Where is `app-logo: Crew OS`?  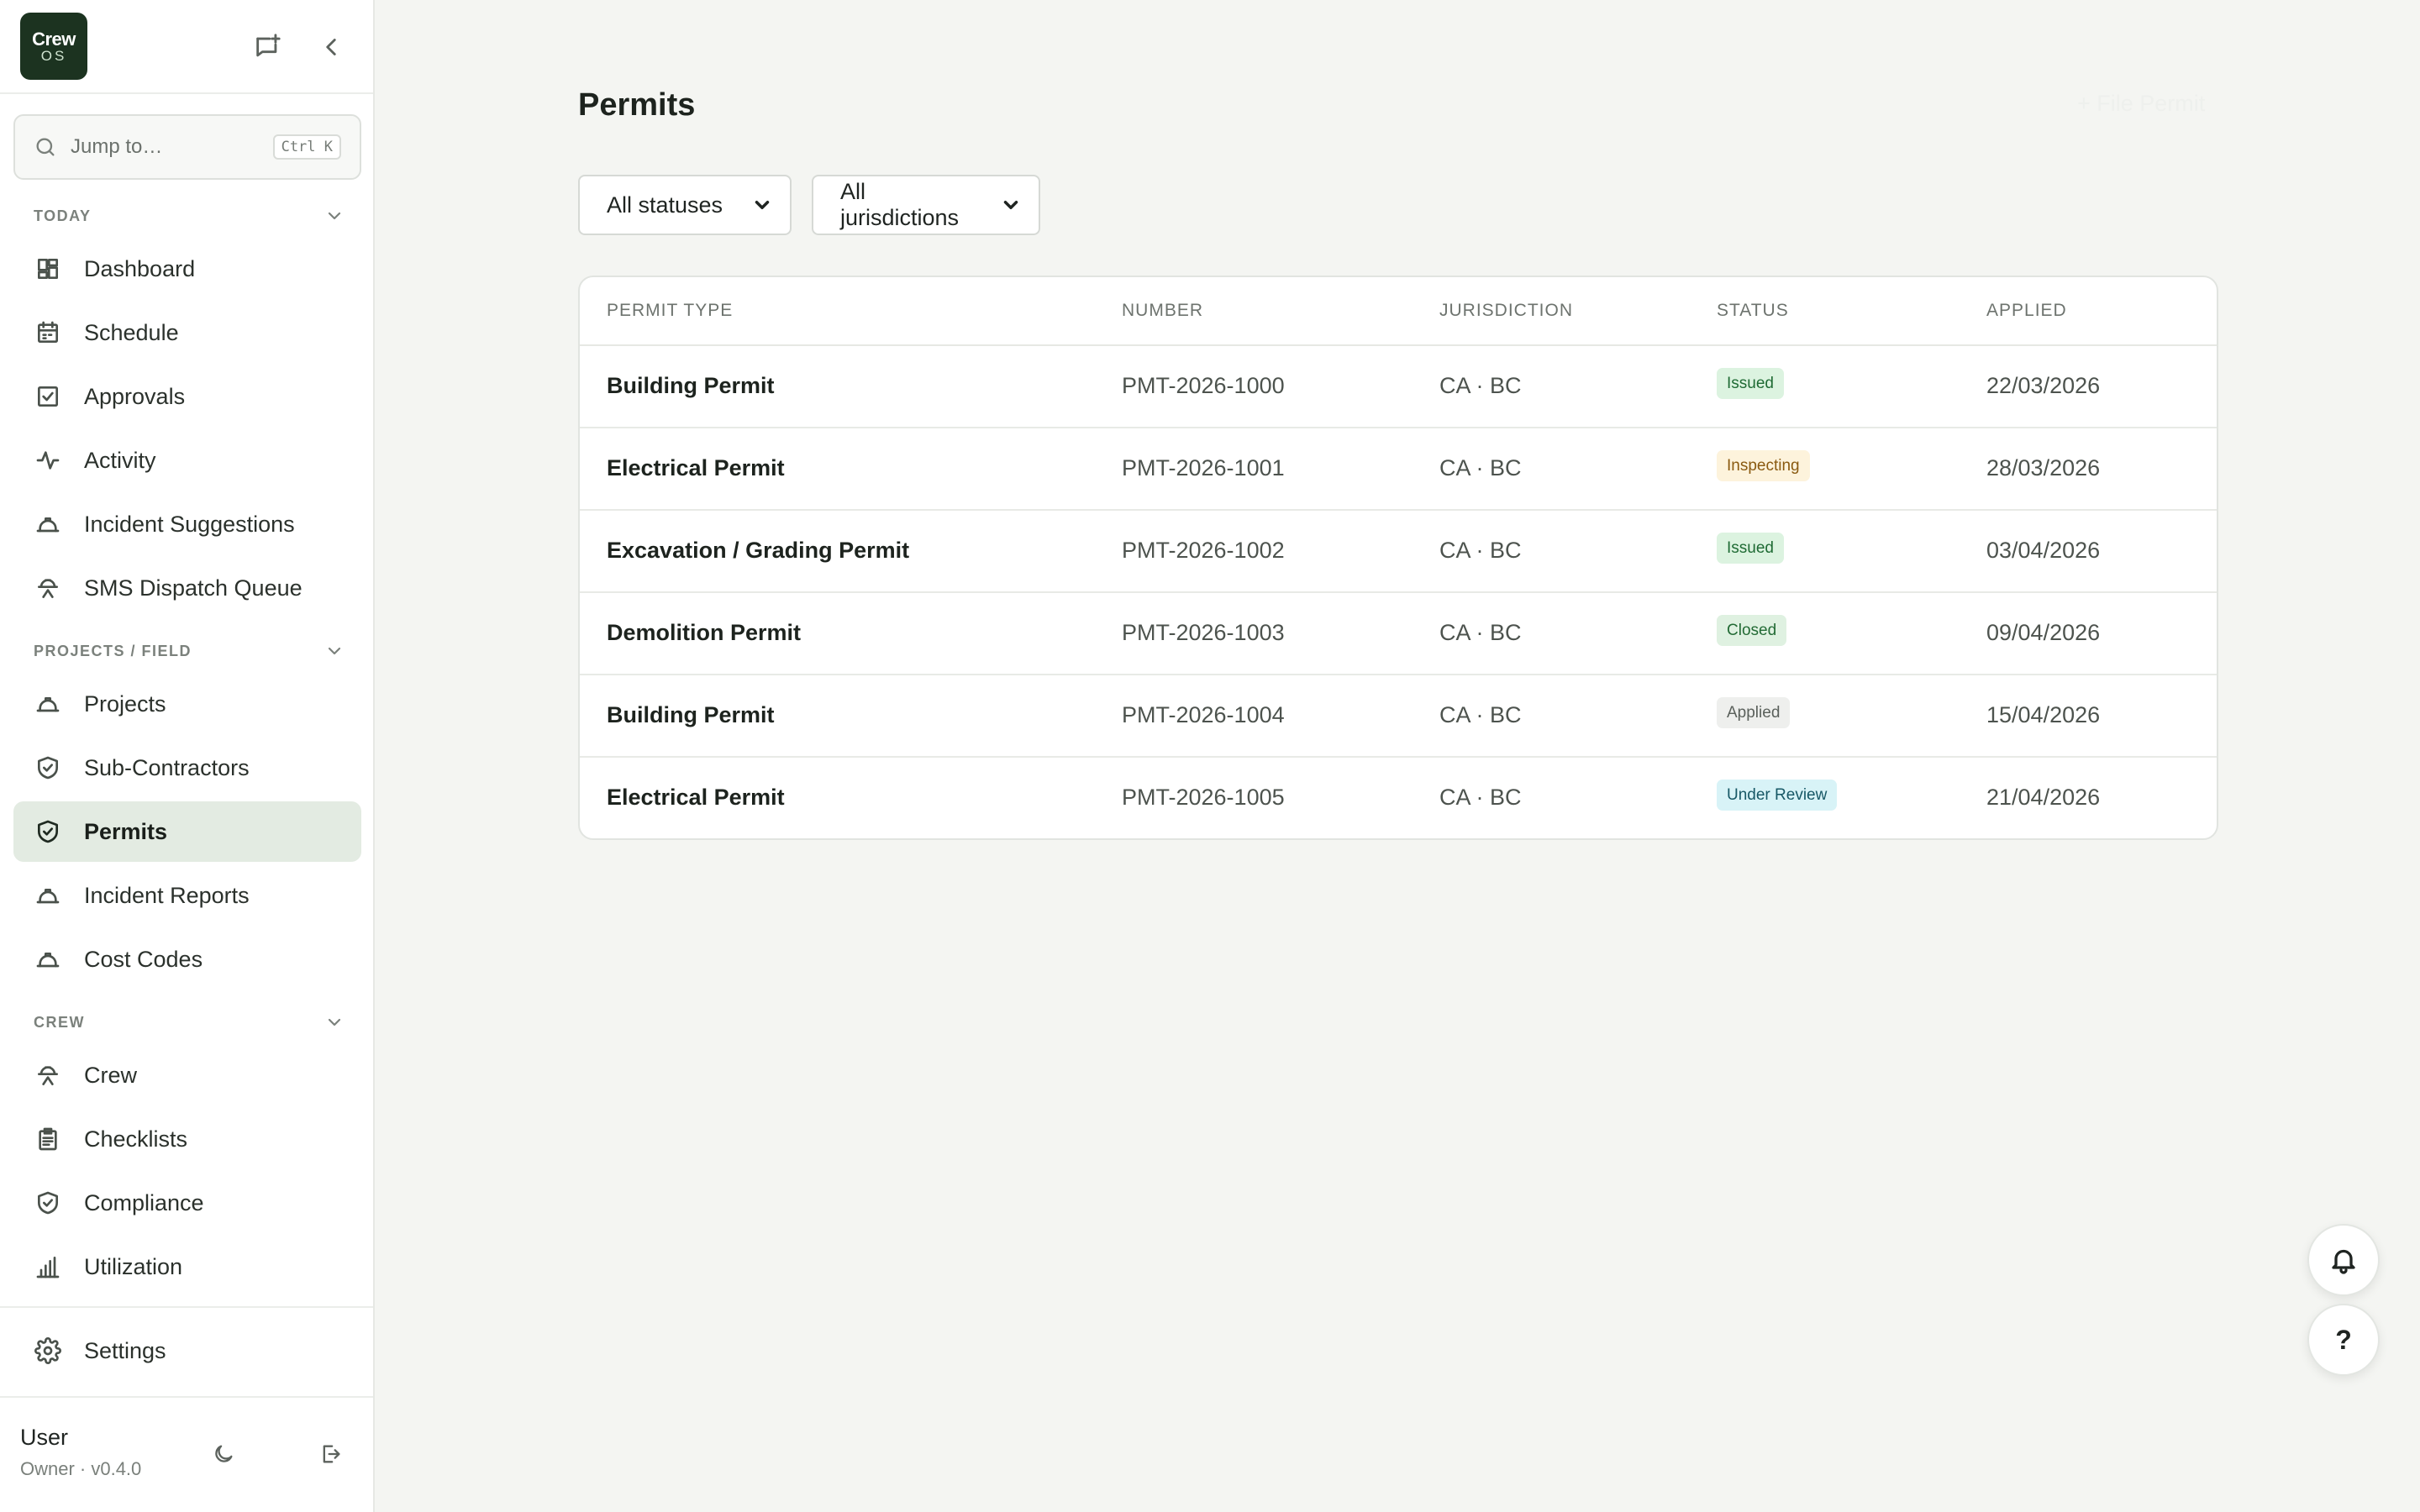
app-logo: Crew OS is located at coordinates (53, 46).